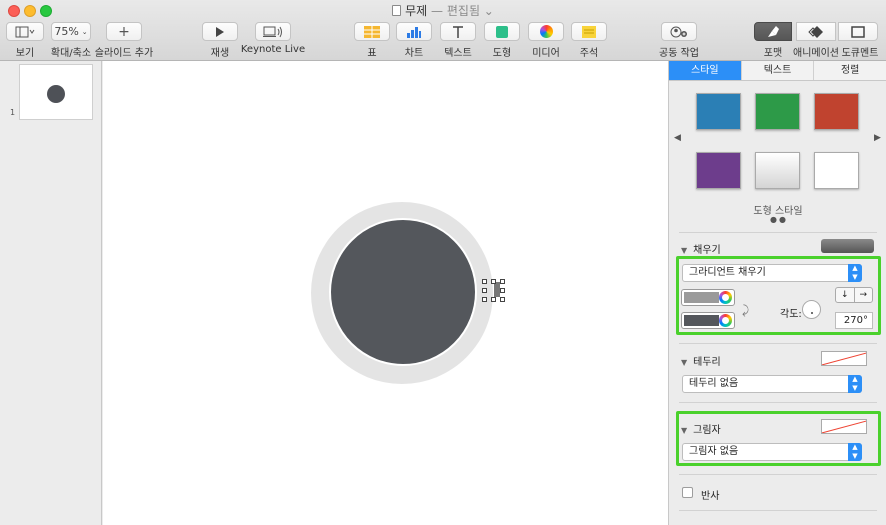 This screenshot has width=886, height=525. I want to click on media-button, so click(546, 31).